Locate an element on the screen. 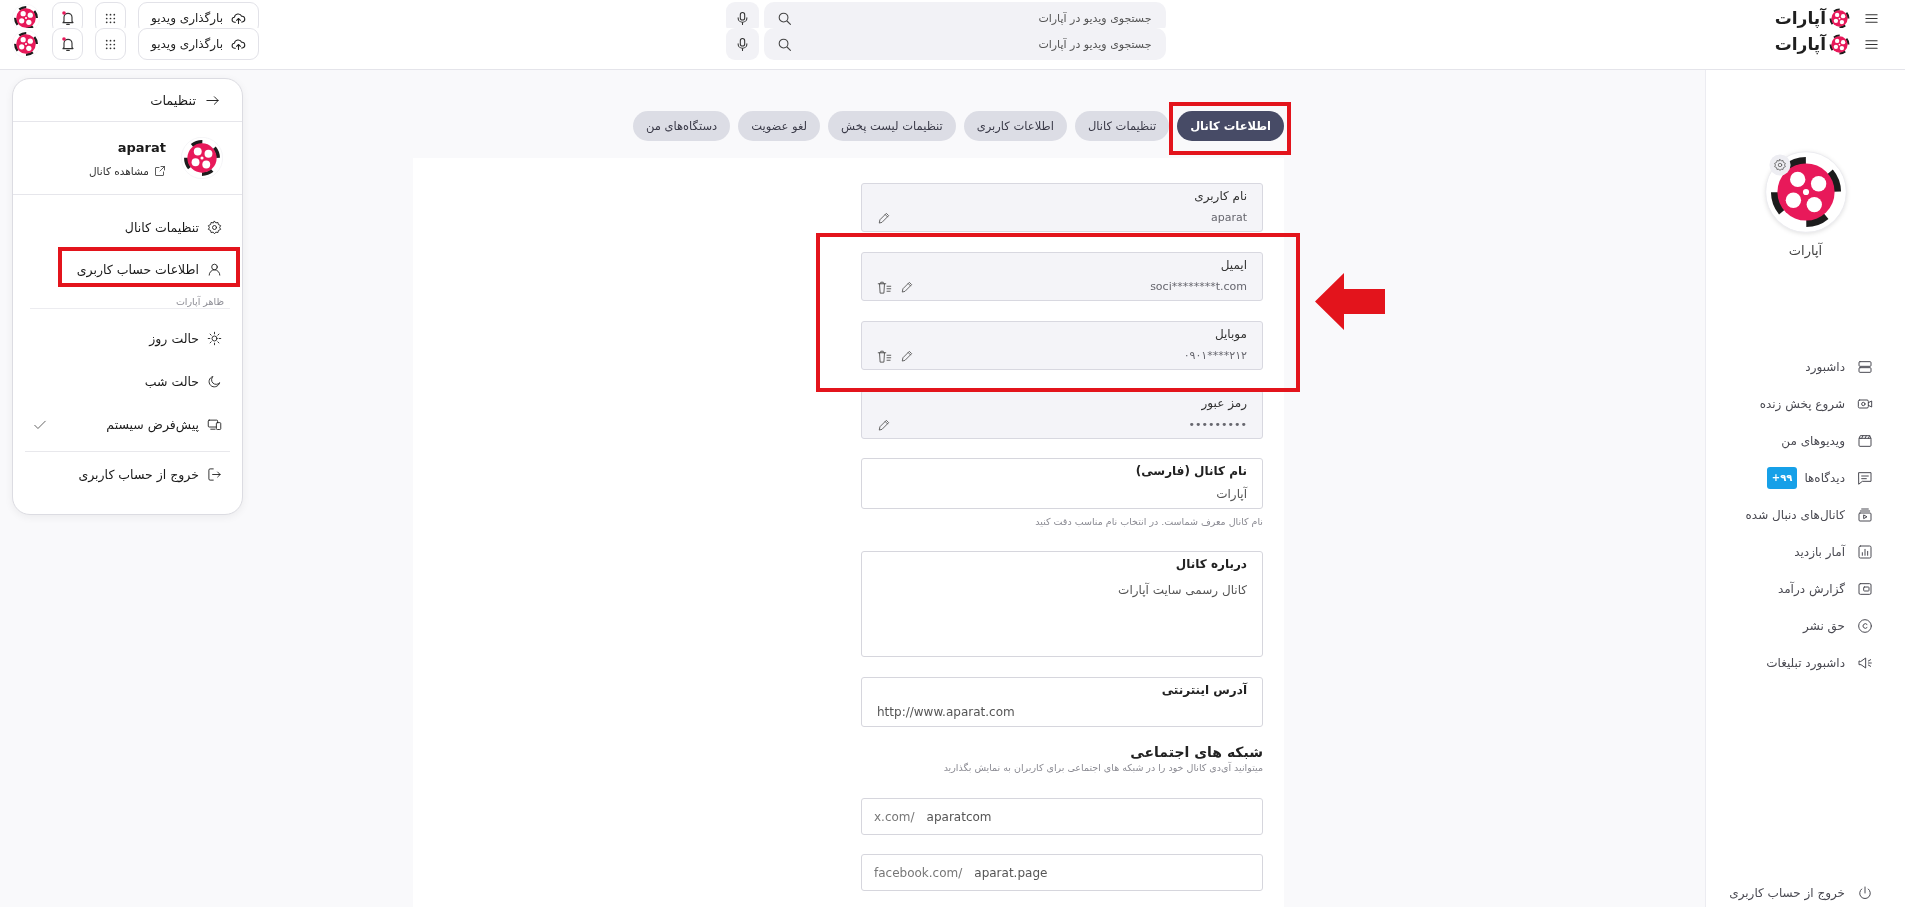 This screenshot has height=907, width=1905. channel-name: آپارات is located at coordinates (1805, 251).